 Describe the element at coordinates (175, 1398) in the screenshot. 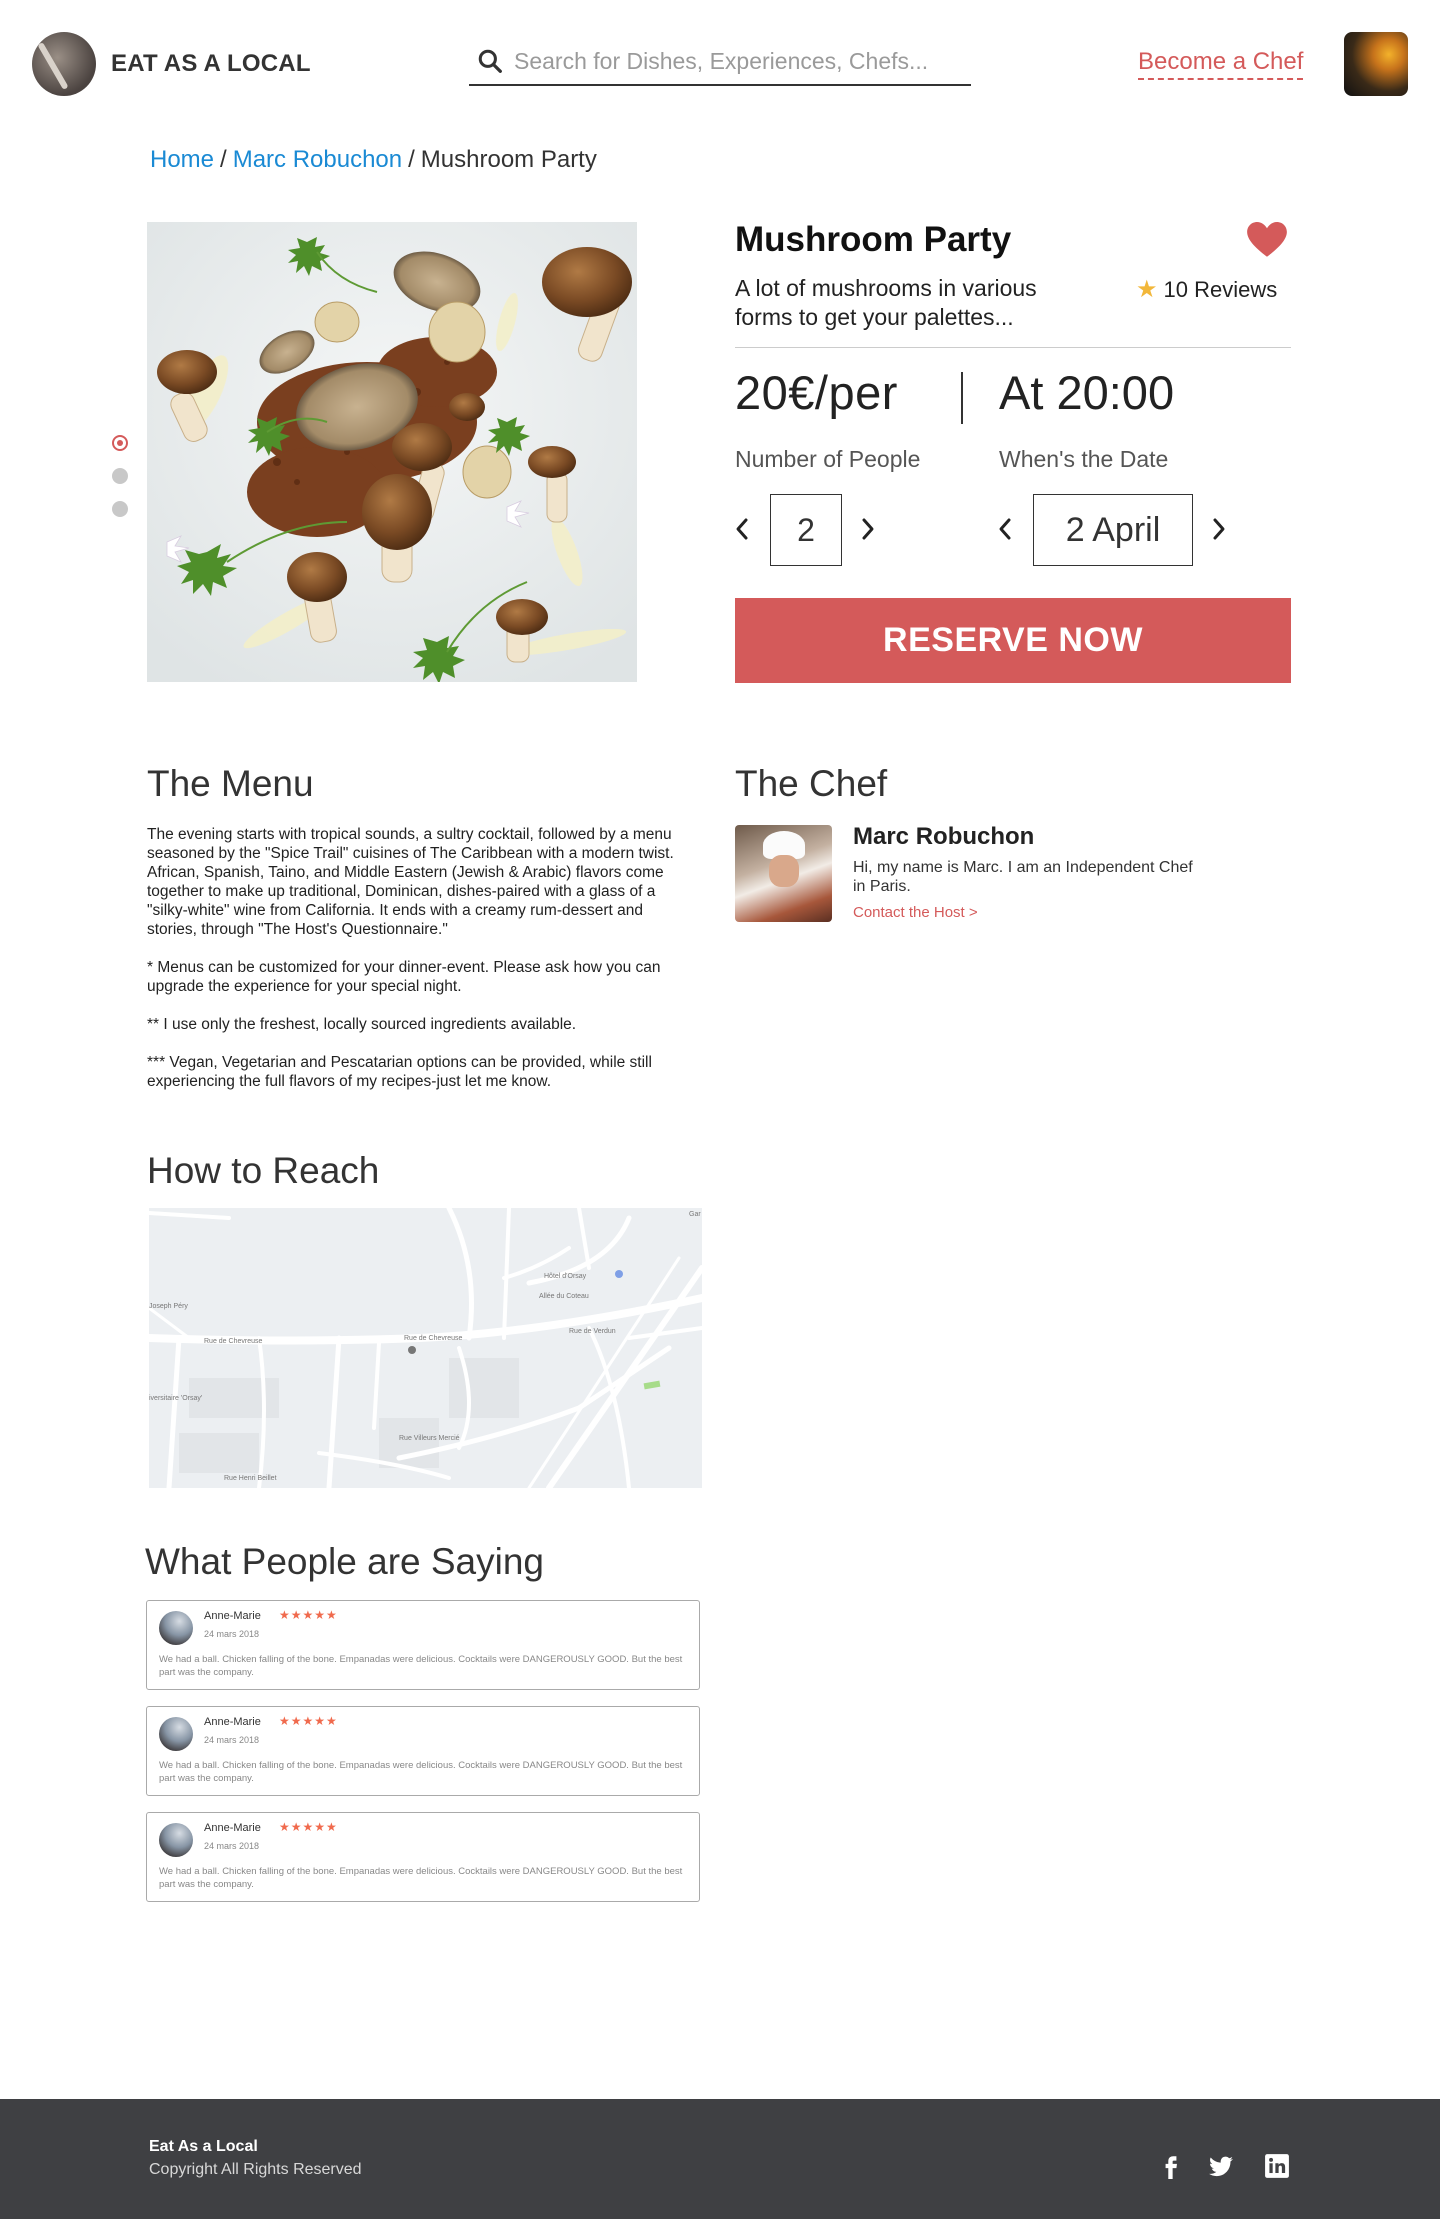

I see `map-label: iversitaire 'Orsay'` at that location.